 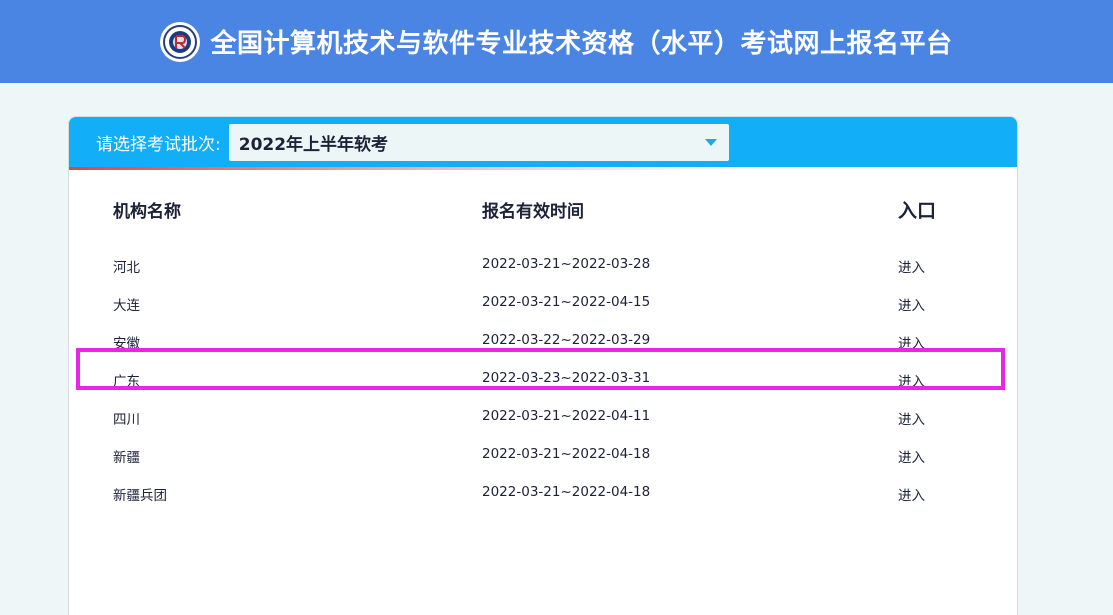 I want to click on registration-period: 2022-03-22~2022-03-29, so click(x=566, y=340).